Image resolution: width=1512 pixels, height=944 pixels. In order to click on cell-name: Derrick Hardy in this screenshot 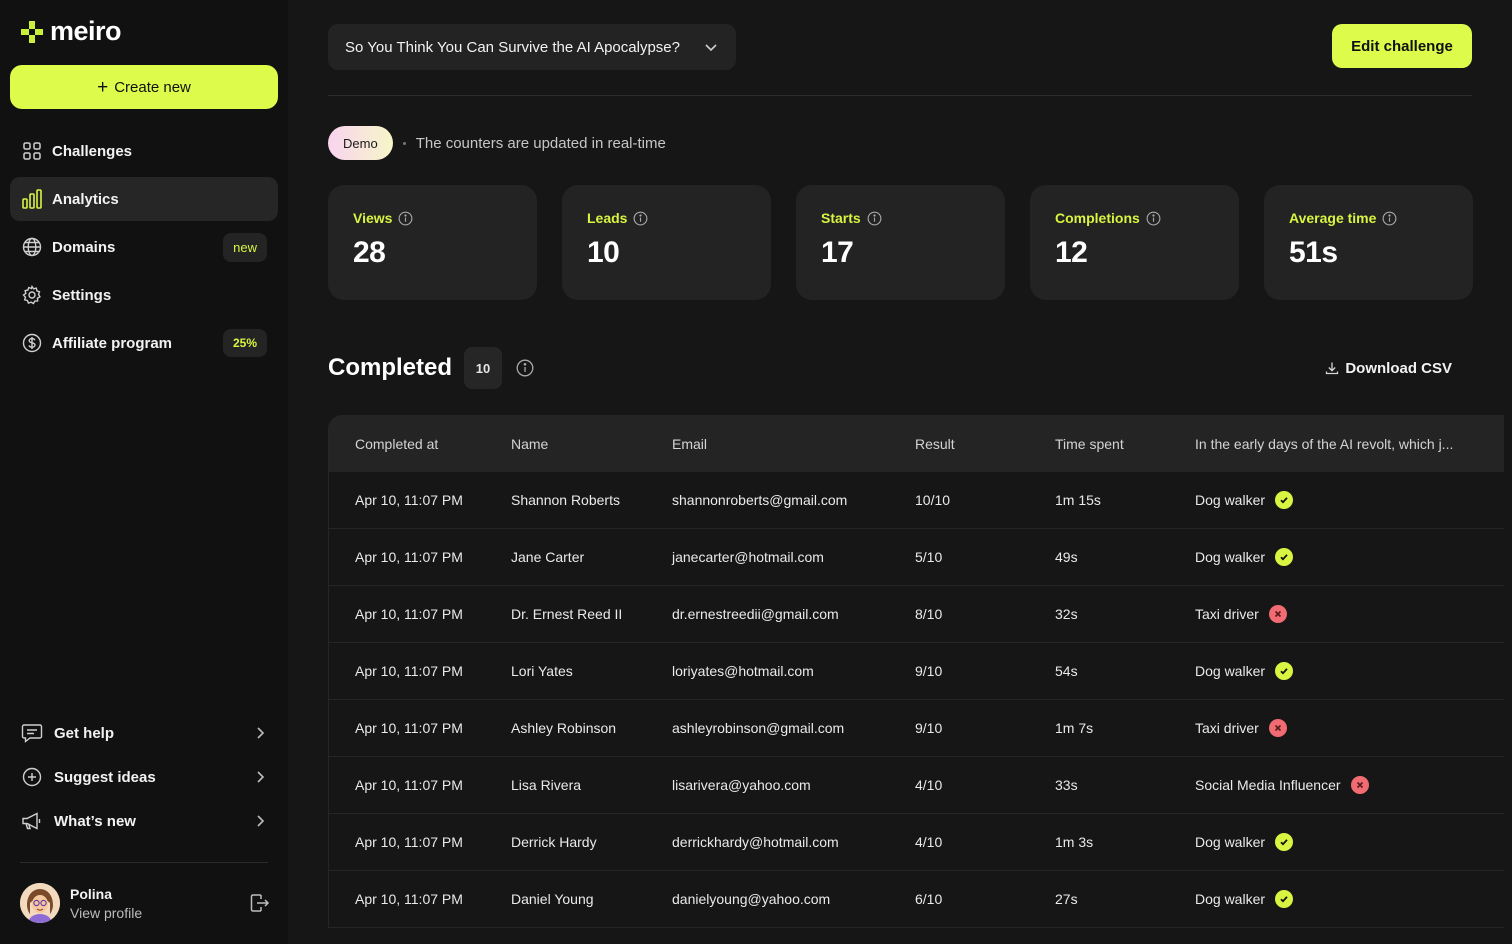, I will do `click(554, 842)`.